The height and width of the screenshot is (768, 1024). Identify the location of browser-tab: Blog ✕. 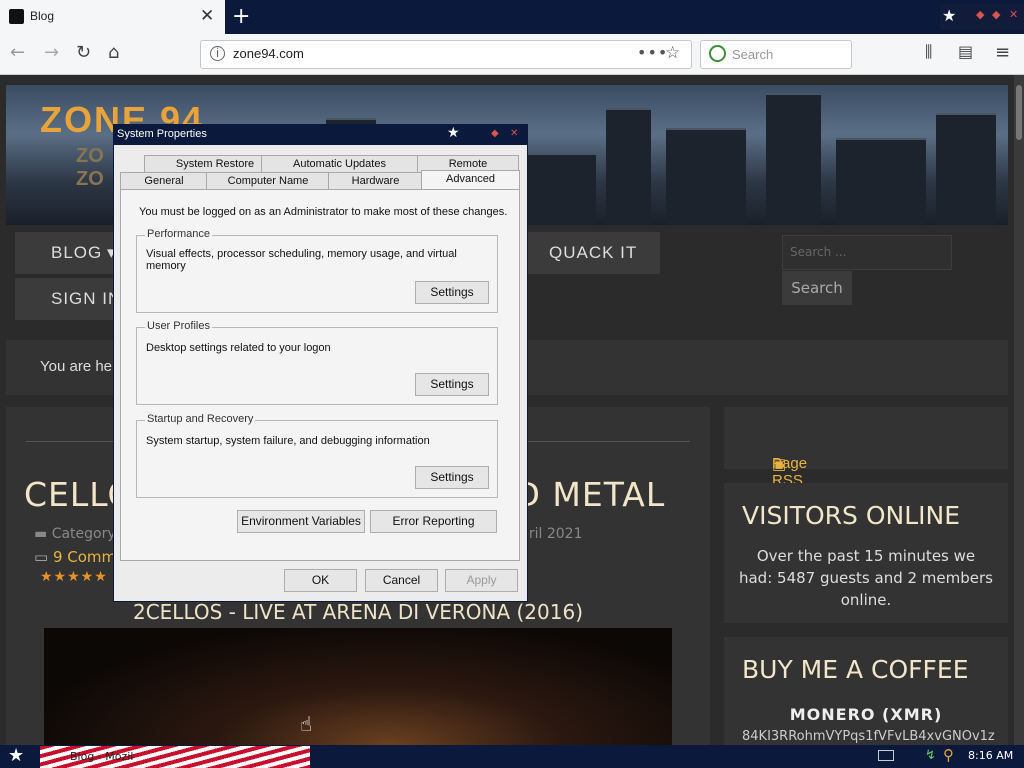
(112, 17).